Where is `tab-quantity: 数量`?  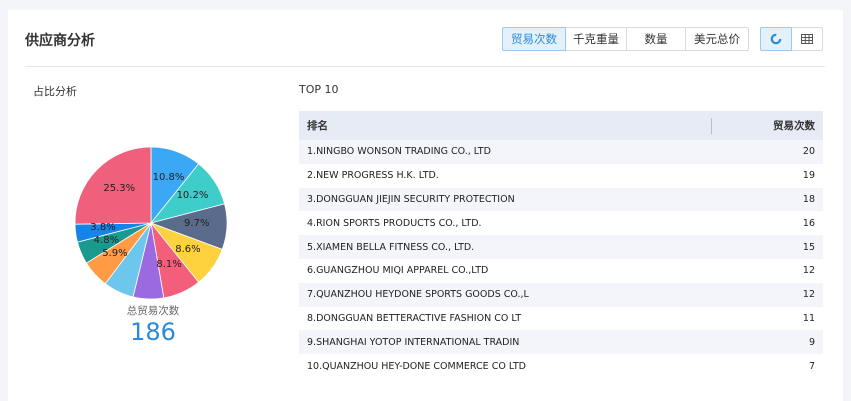 tab-quantity: 数量 is located at coordinates (656, 39).